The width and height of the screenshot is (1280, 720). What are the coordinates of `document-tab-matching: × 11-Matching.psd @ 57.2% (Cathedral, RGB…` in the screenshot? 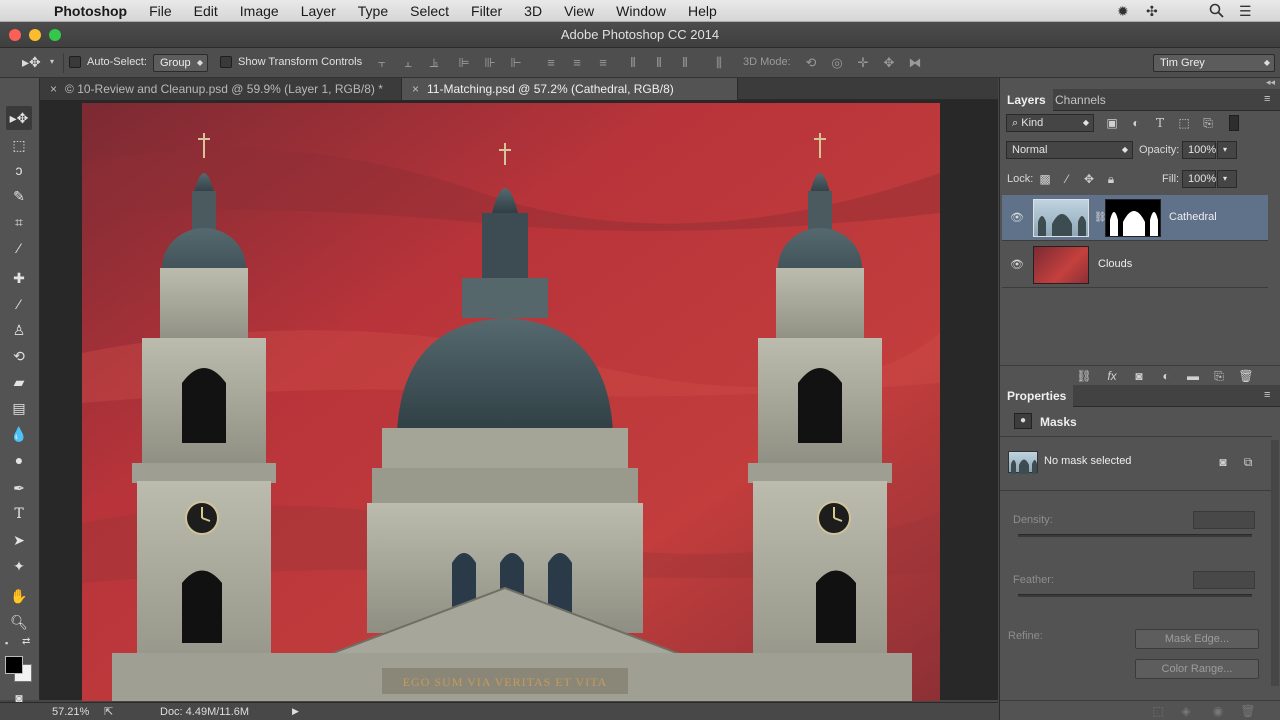 It's located at (570, 89).